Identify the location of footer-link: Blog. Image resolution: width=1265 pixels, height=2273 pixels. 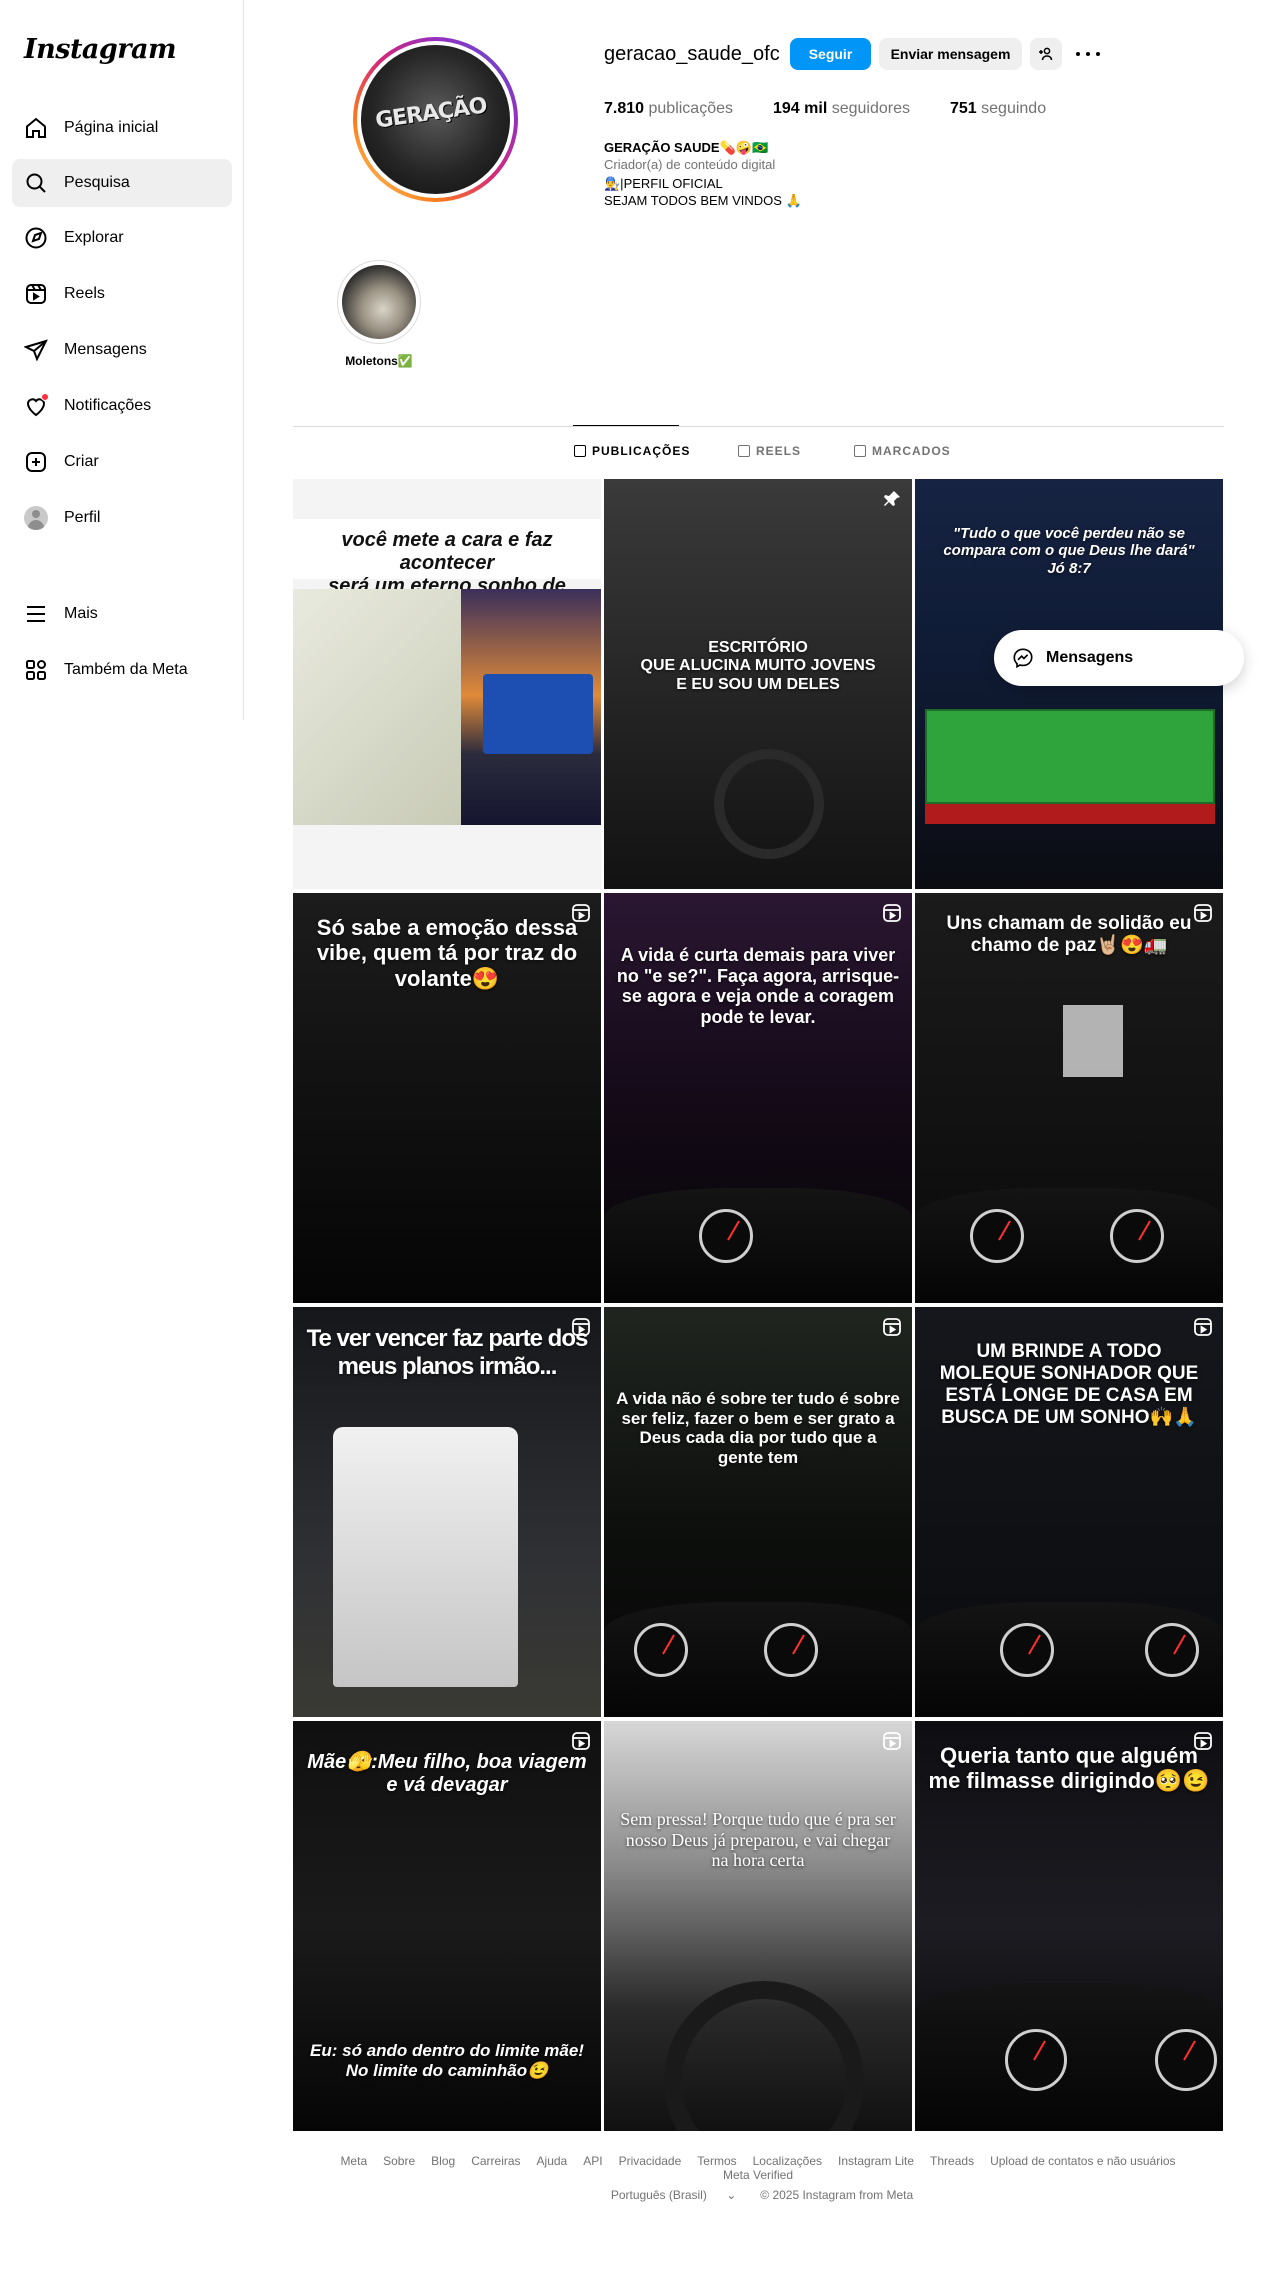
(443, 2161).